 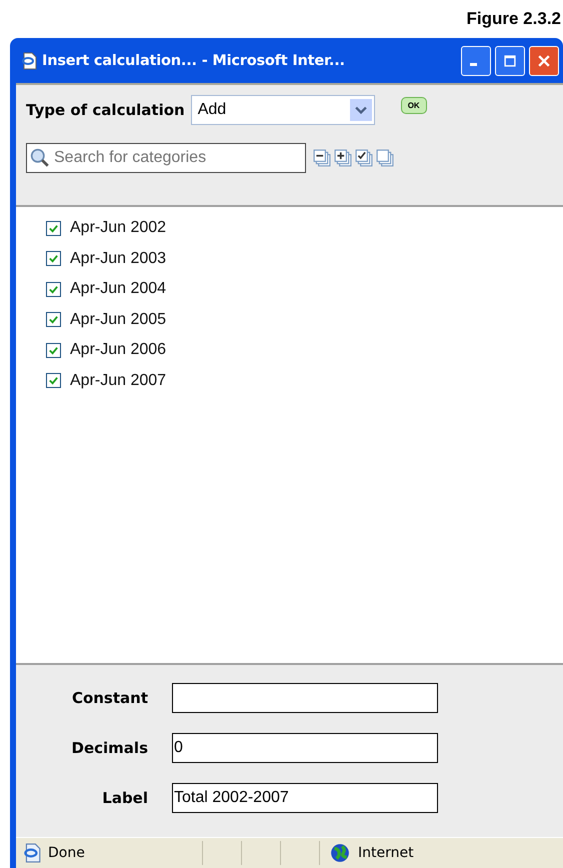 What do you see at coordinates (118, 259) in the screenshot?
I see `category-label: Apr-Jun 2003` at bounding box center [118, 259].